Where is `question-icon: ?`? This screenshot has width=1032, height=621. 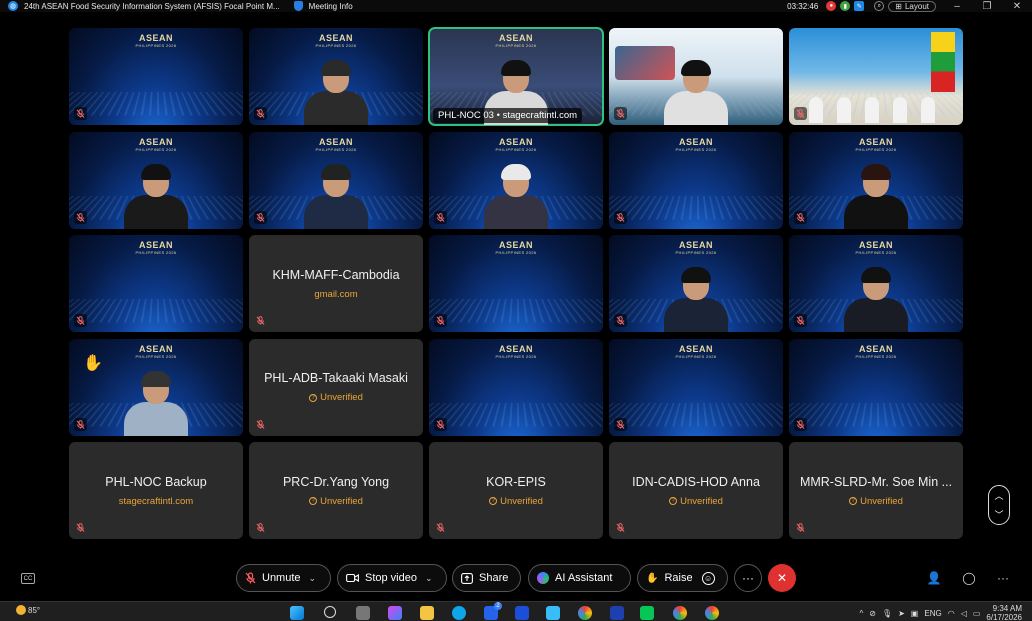 question-icon: ? is located at coordinates (313, 397).